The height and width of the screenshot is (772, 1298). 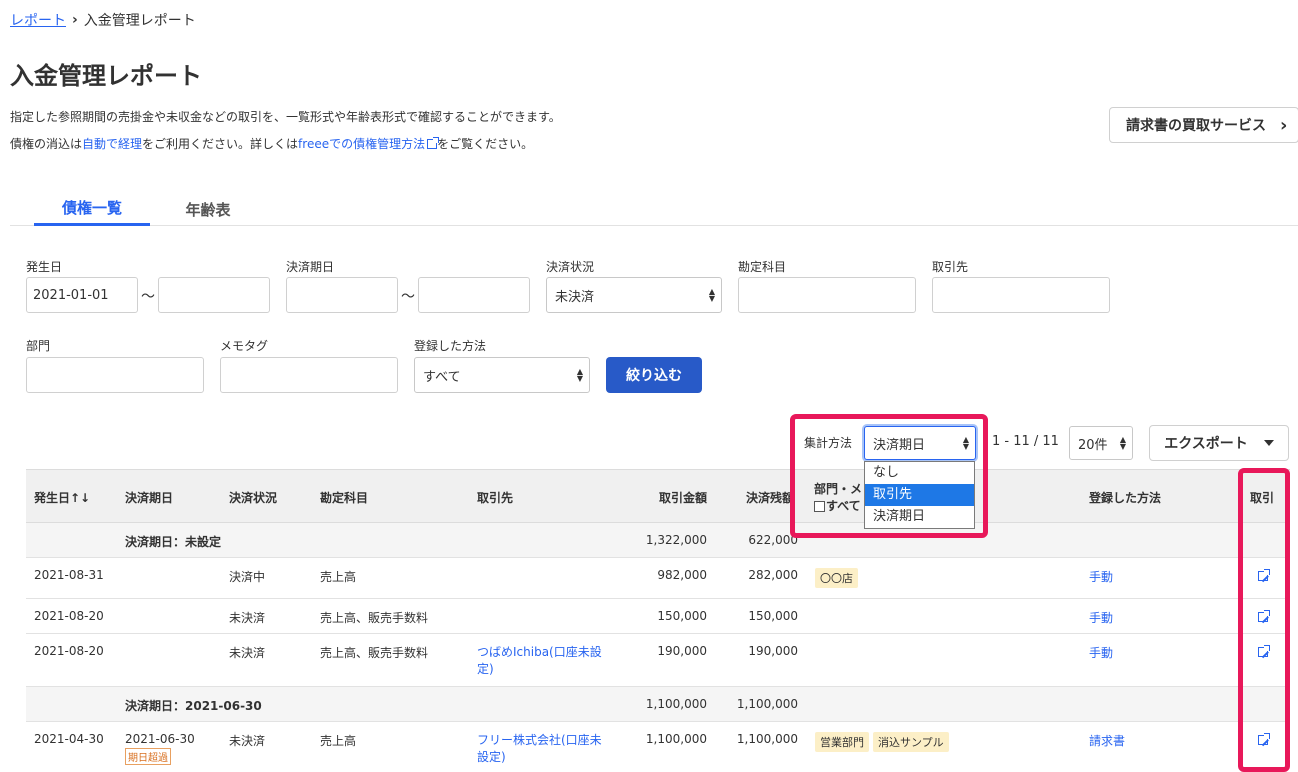 I want to click on partner-link: つばめIchiba(口座未設 定), so click(x=539, y=661).